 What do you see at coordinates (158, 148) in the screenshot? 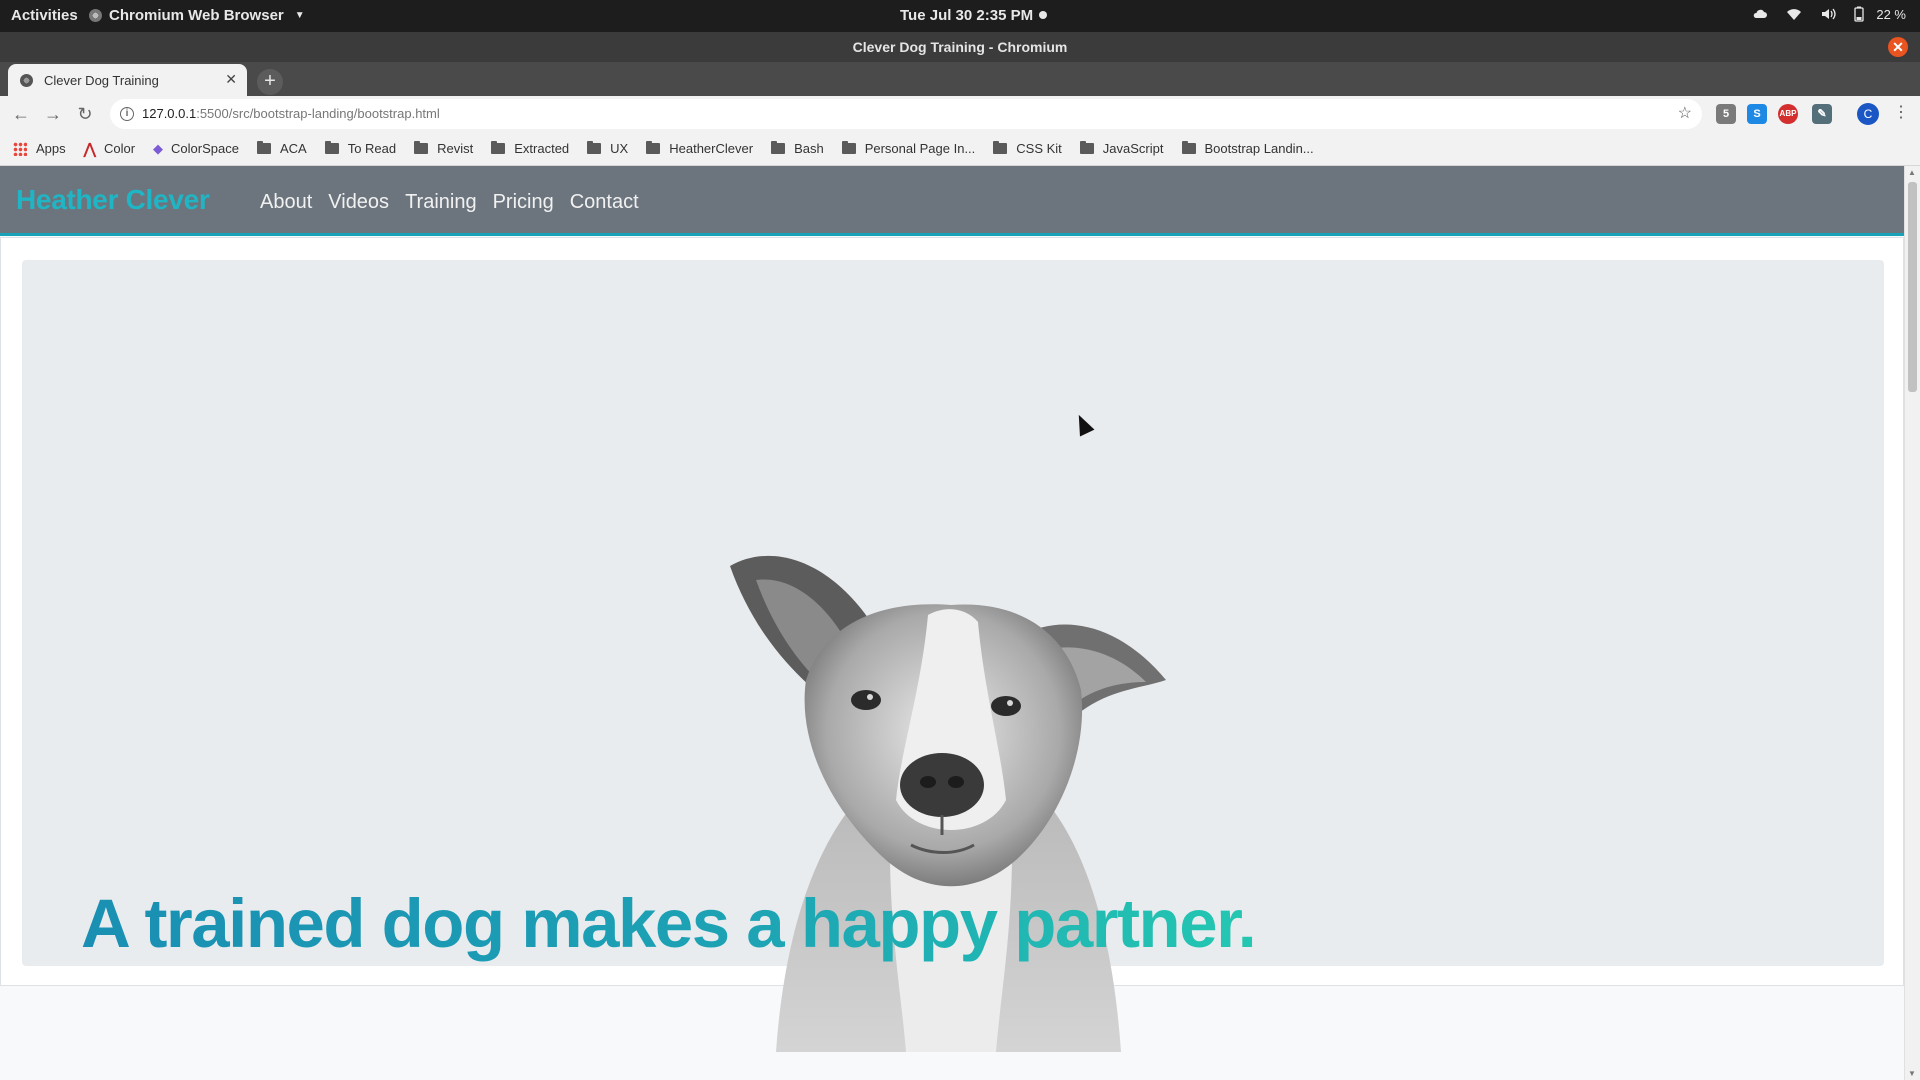
I see `colorspace-icon: ◆` at bounding box center [158, 148].